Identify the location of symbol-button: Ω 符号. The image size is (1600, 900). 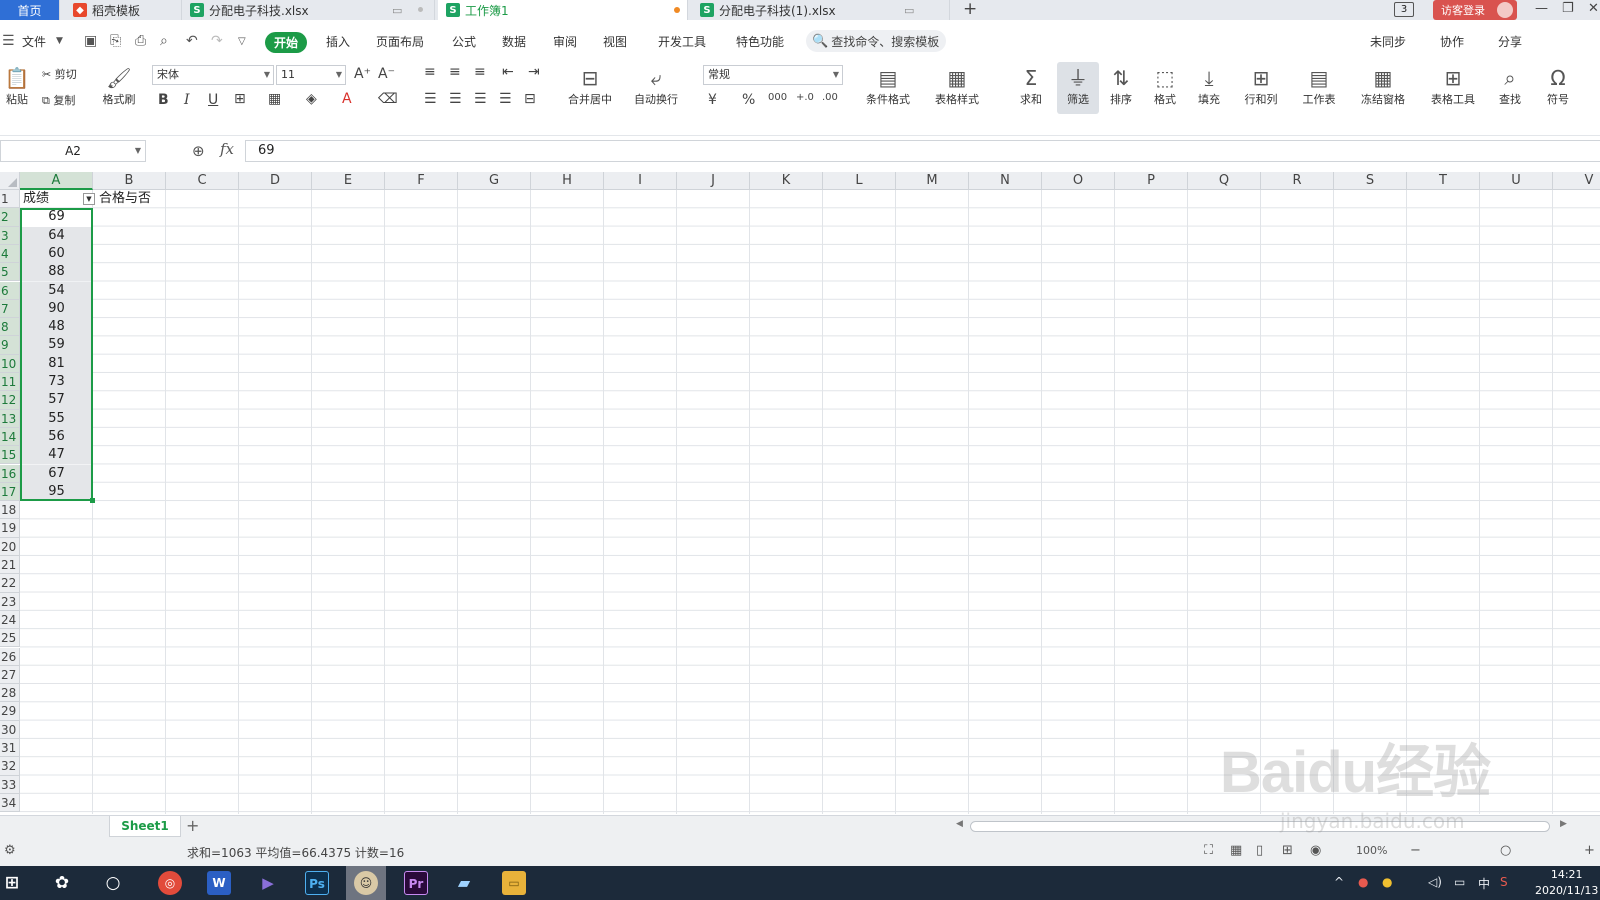
(1558, 86).